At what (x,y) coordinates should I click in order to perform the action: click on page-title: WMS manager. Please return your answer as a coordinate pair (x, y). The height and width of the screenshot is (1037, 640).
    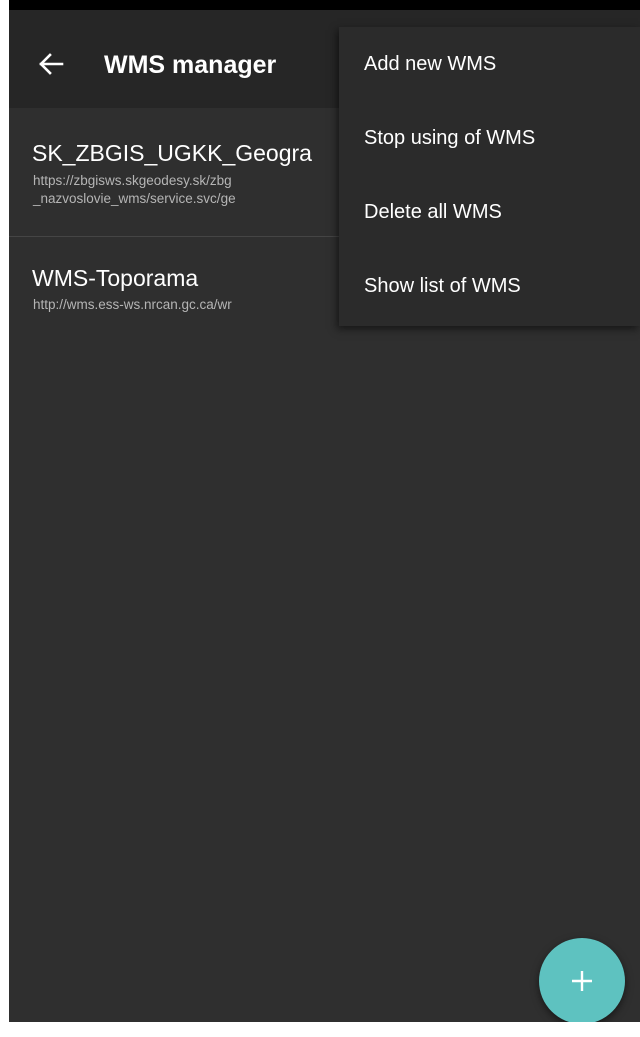
    Looking at the image, I should click on (190, 65).